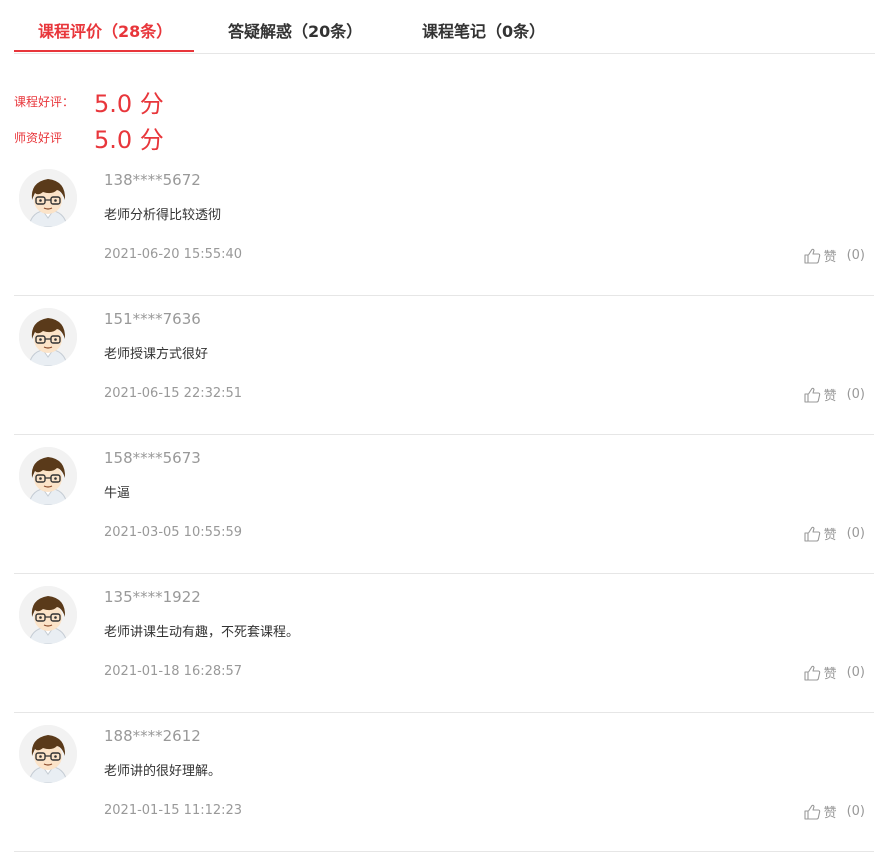  Describe the element at coordinates (117, 493) in the screenshot. I see `review-content: 牛逼` at that location.